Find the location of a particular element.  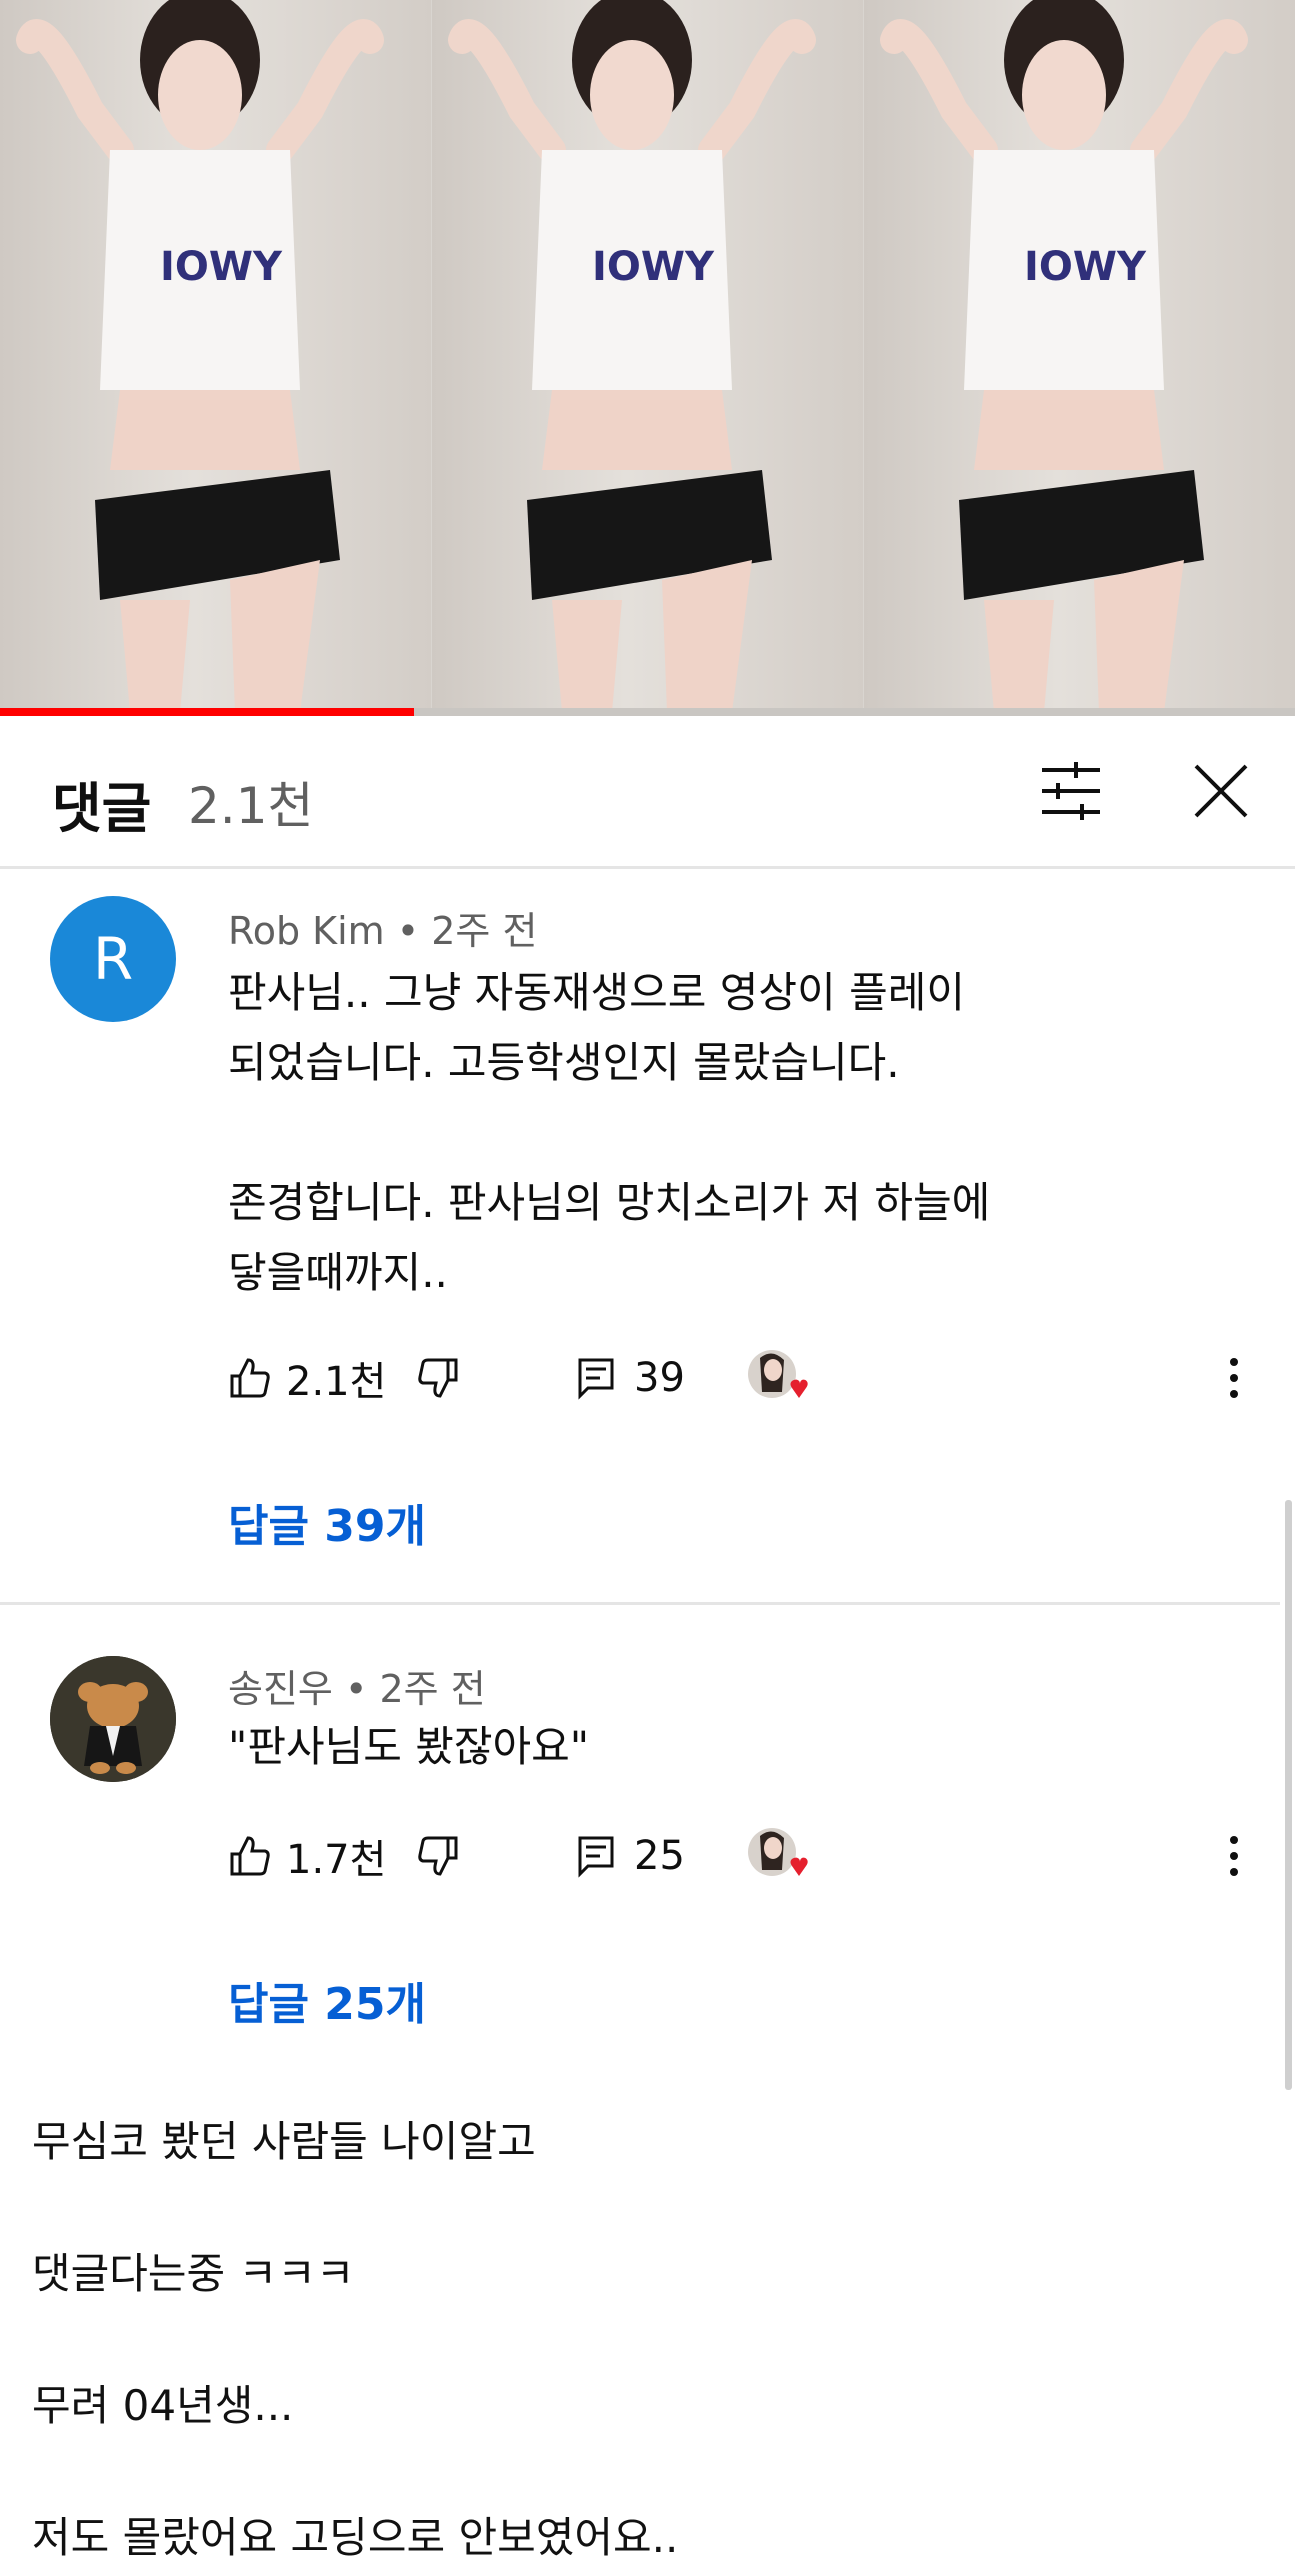

comment-divider is located at coordinates (640, 1603).